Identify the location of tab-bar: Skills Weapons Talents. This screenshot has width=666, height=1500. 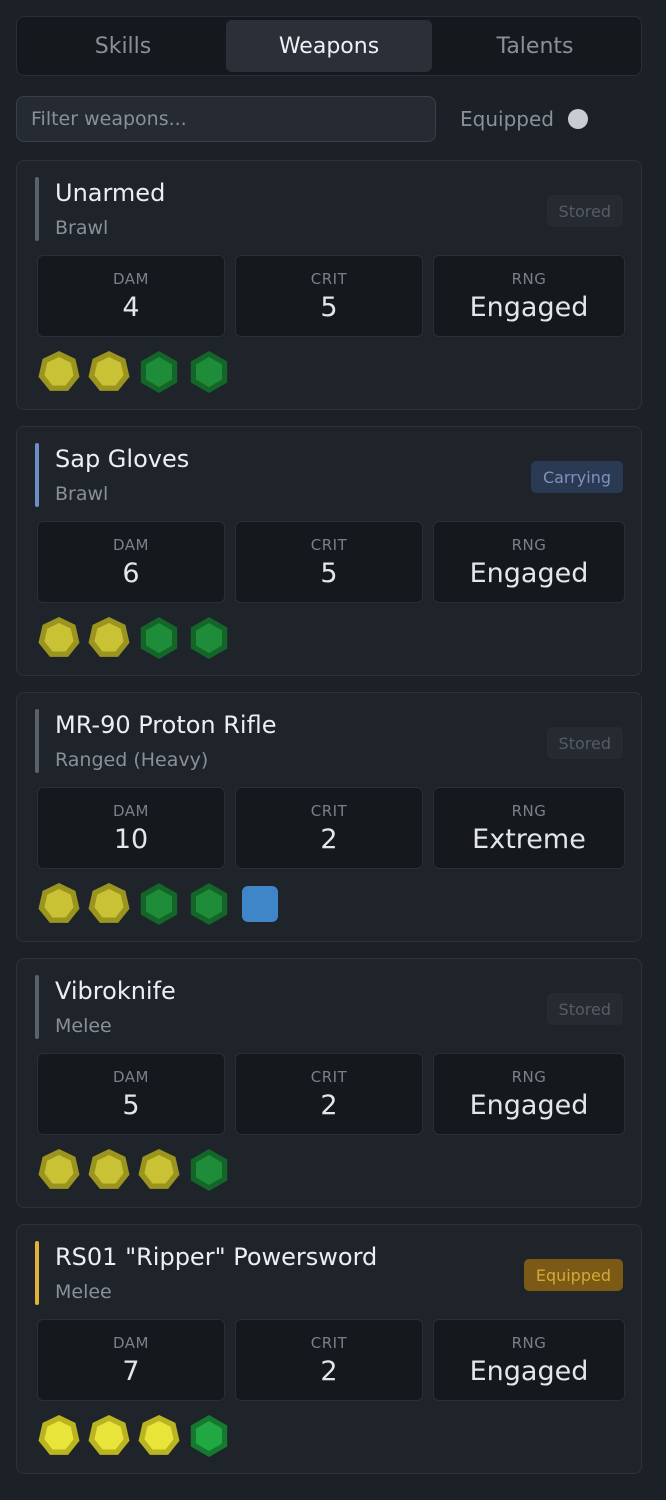
(329, 46).